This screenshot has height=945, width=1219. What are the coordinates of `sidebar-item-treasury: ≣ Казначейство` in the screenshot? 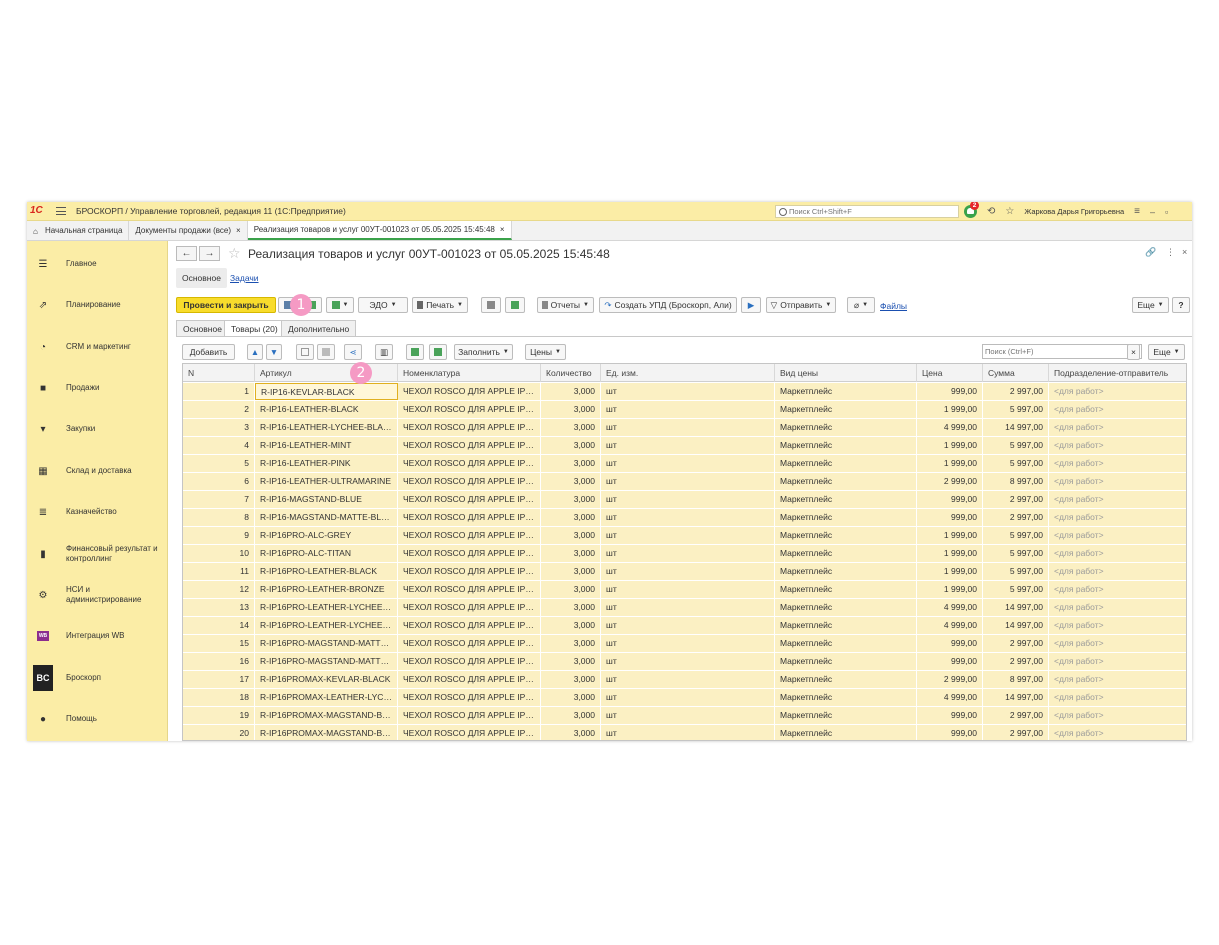 It's located at (97, 512).